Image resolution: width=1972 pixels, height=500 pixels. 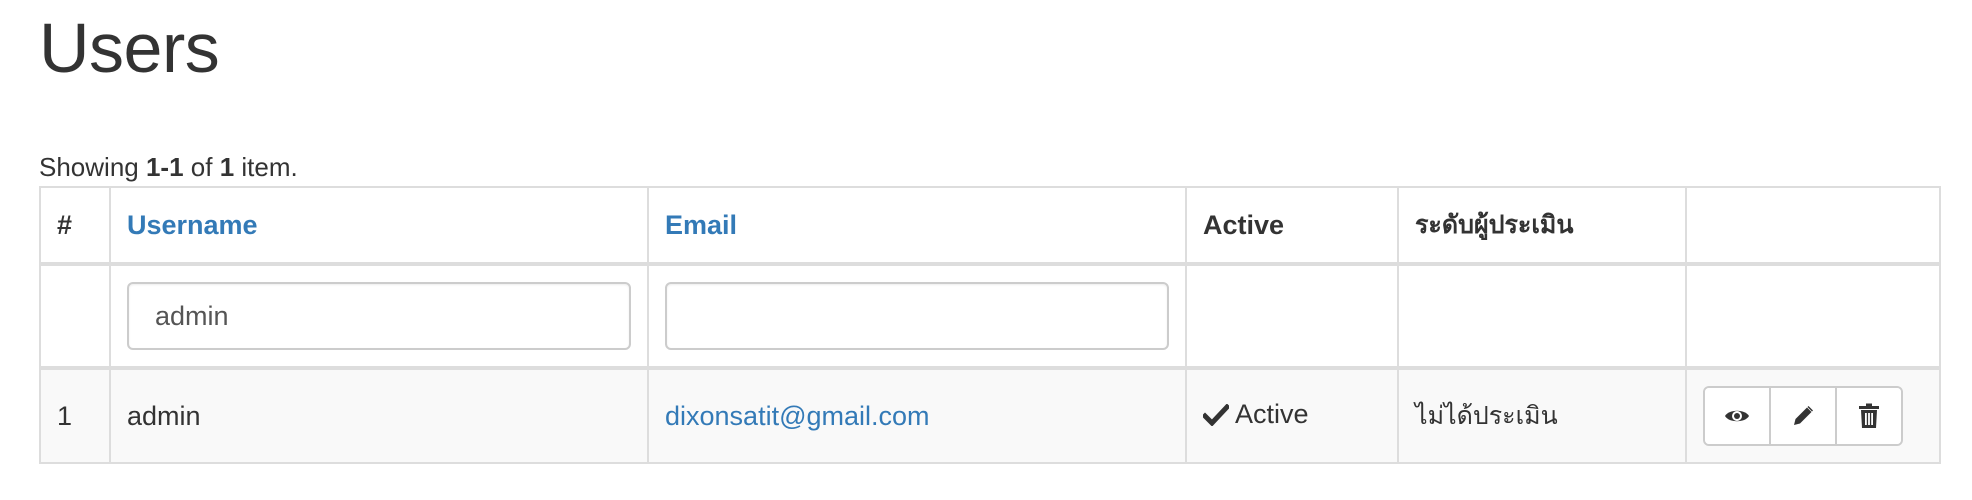 What do you see at coordinates (1272, 414) in the screenshot?
I see `row-active-label: Active` at bounding box center [1272, 414].